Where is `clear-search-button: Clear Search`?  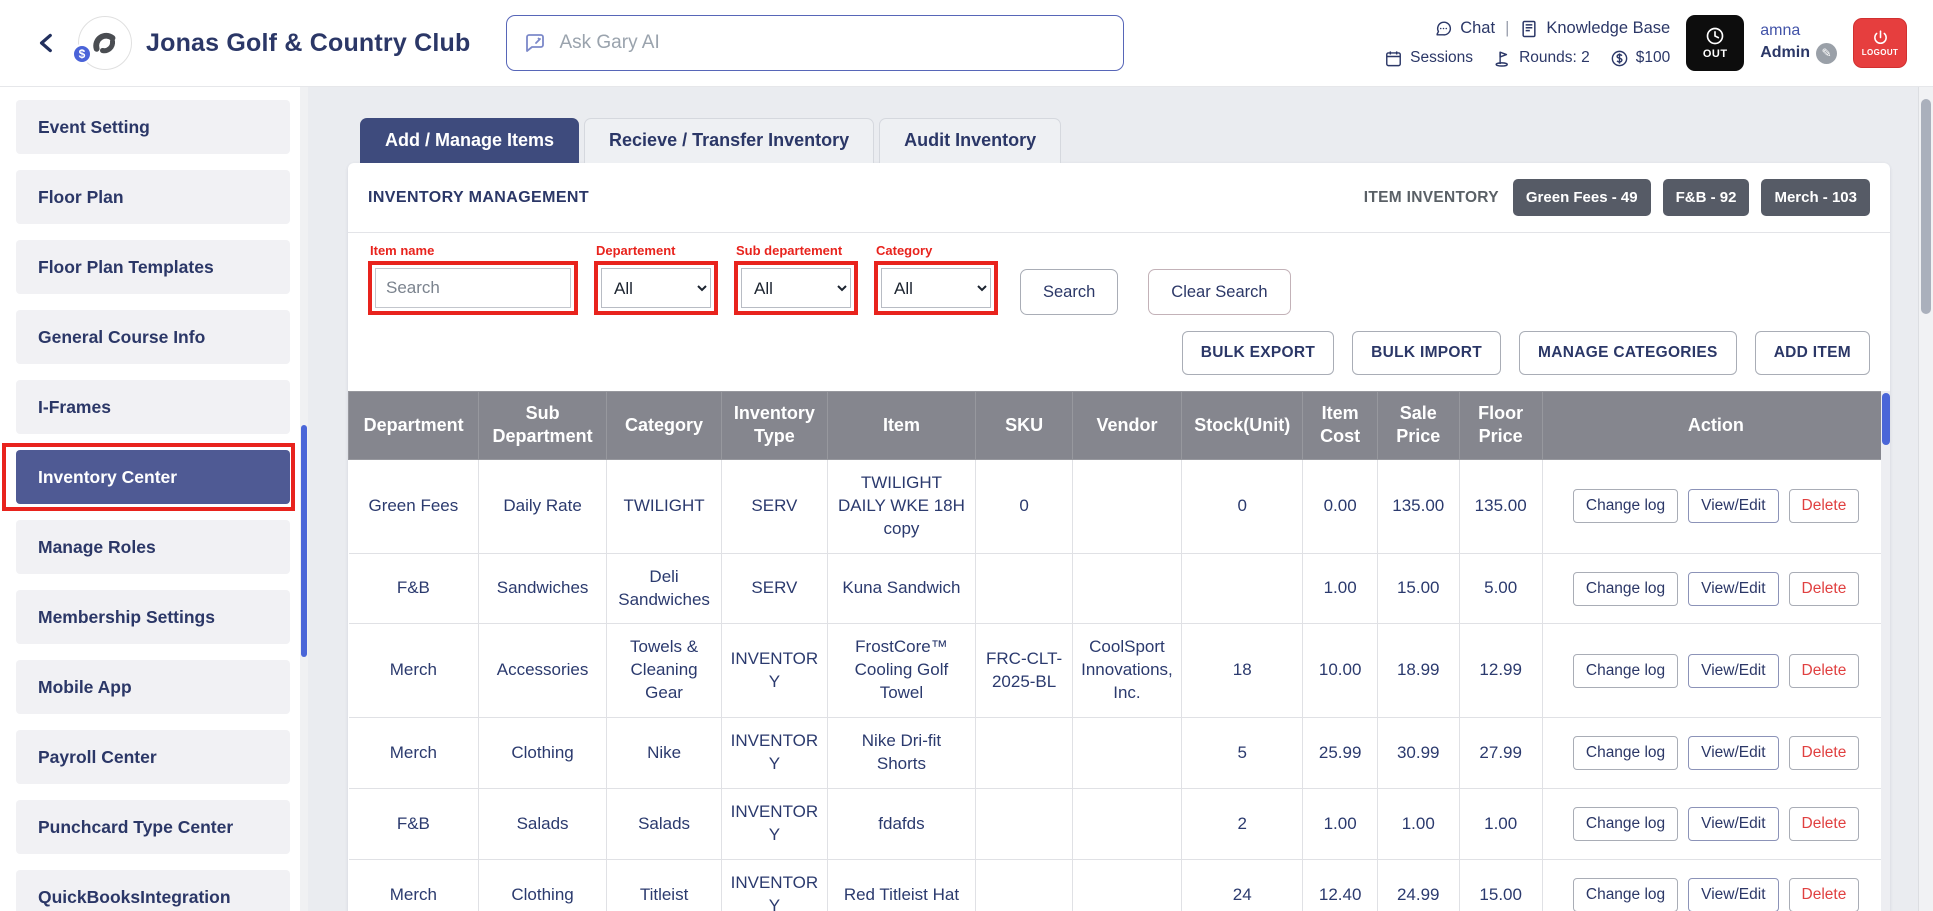 clear-search-button: Clear Search is located at coordinates (1219, 292).